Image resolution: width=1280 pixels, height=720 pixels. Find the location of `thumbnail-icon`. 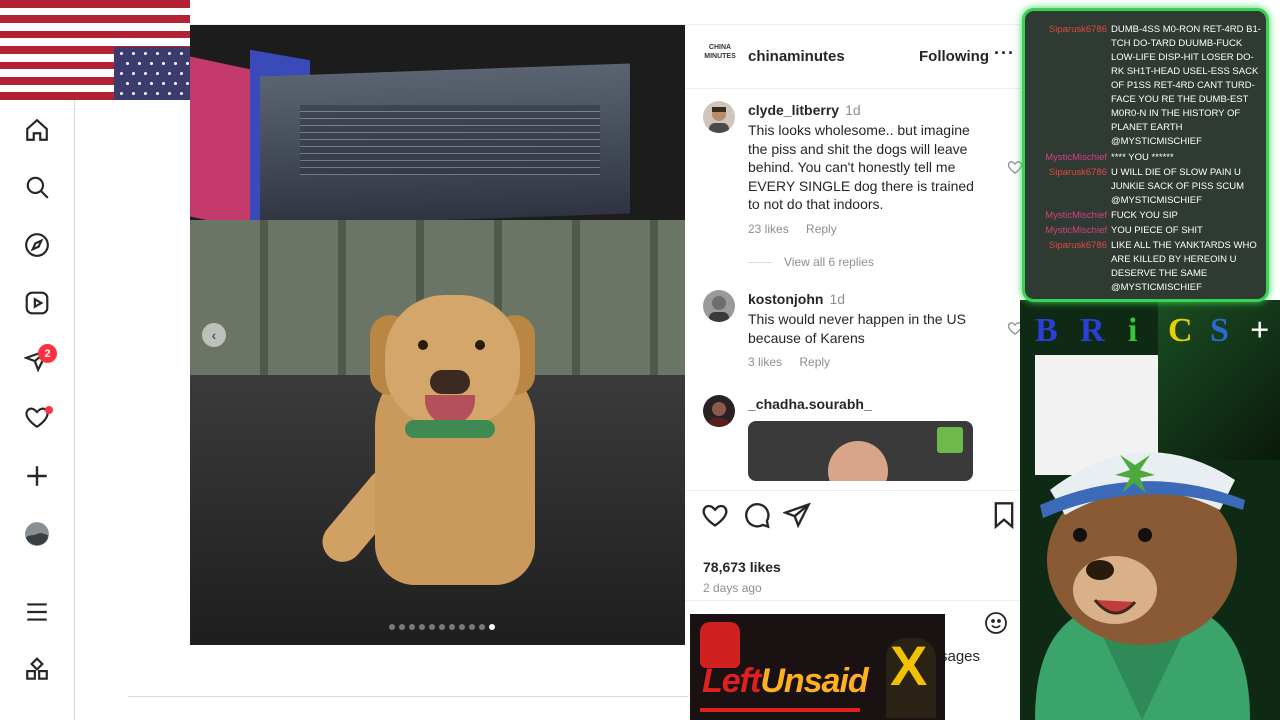

thumbnail-icon is located at coordinates (950, 440).